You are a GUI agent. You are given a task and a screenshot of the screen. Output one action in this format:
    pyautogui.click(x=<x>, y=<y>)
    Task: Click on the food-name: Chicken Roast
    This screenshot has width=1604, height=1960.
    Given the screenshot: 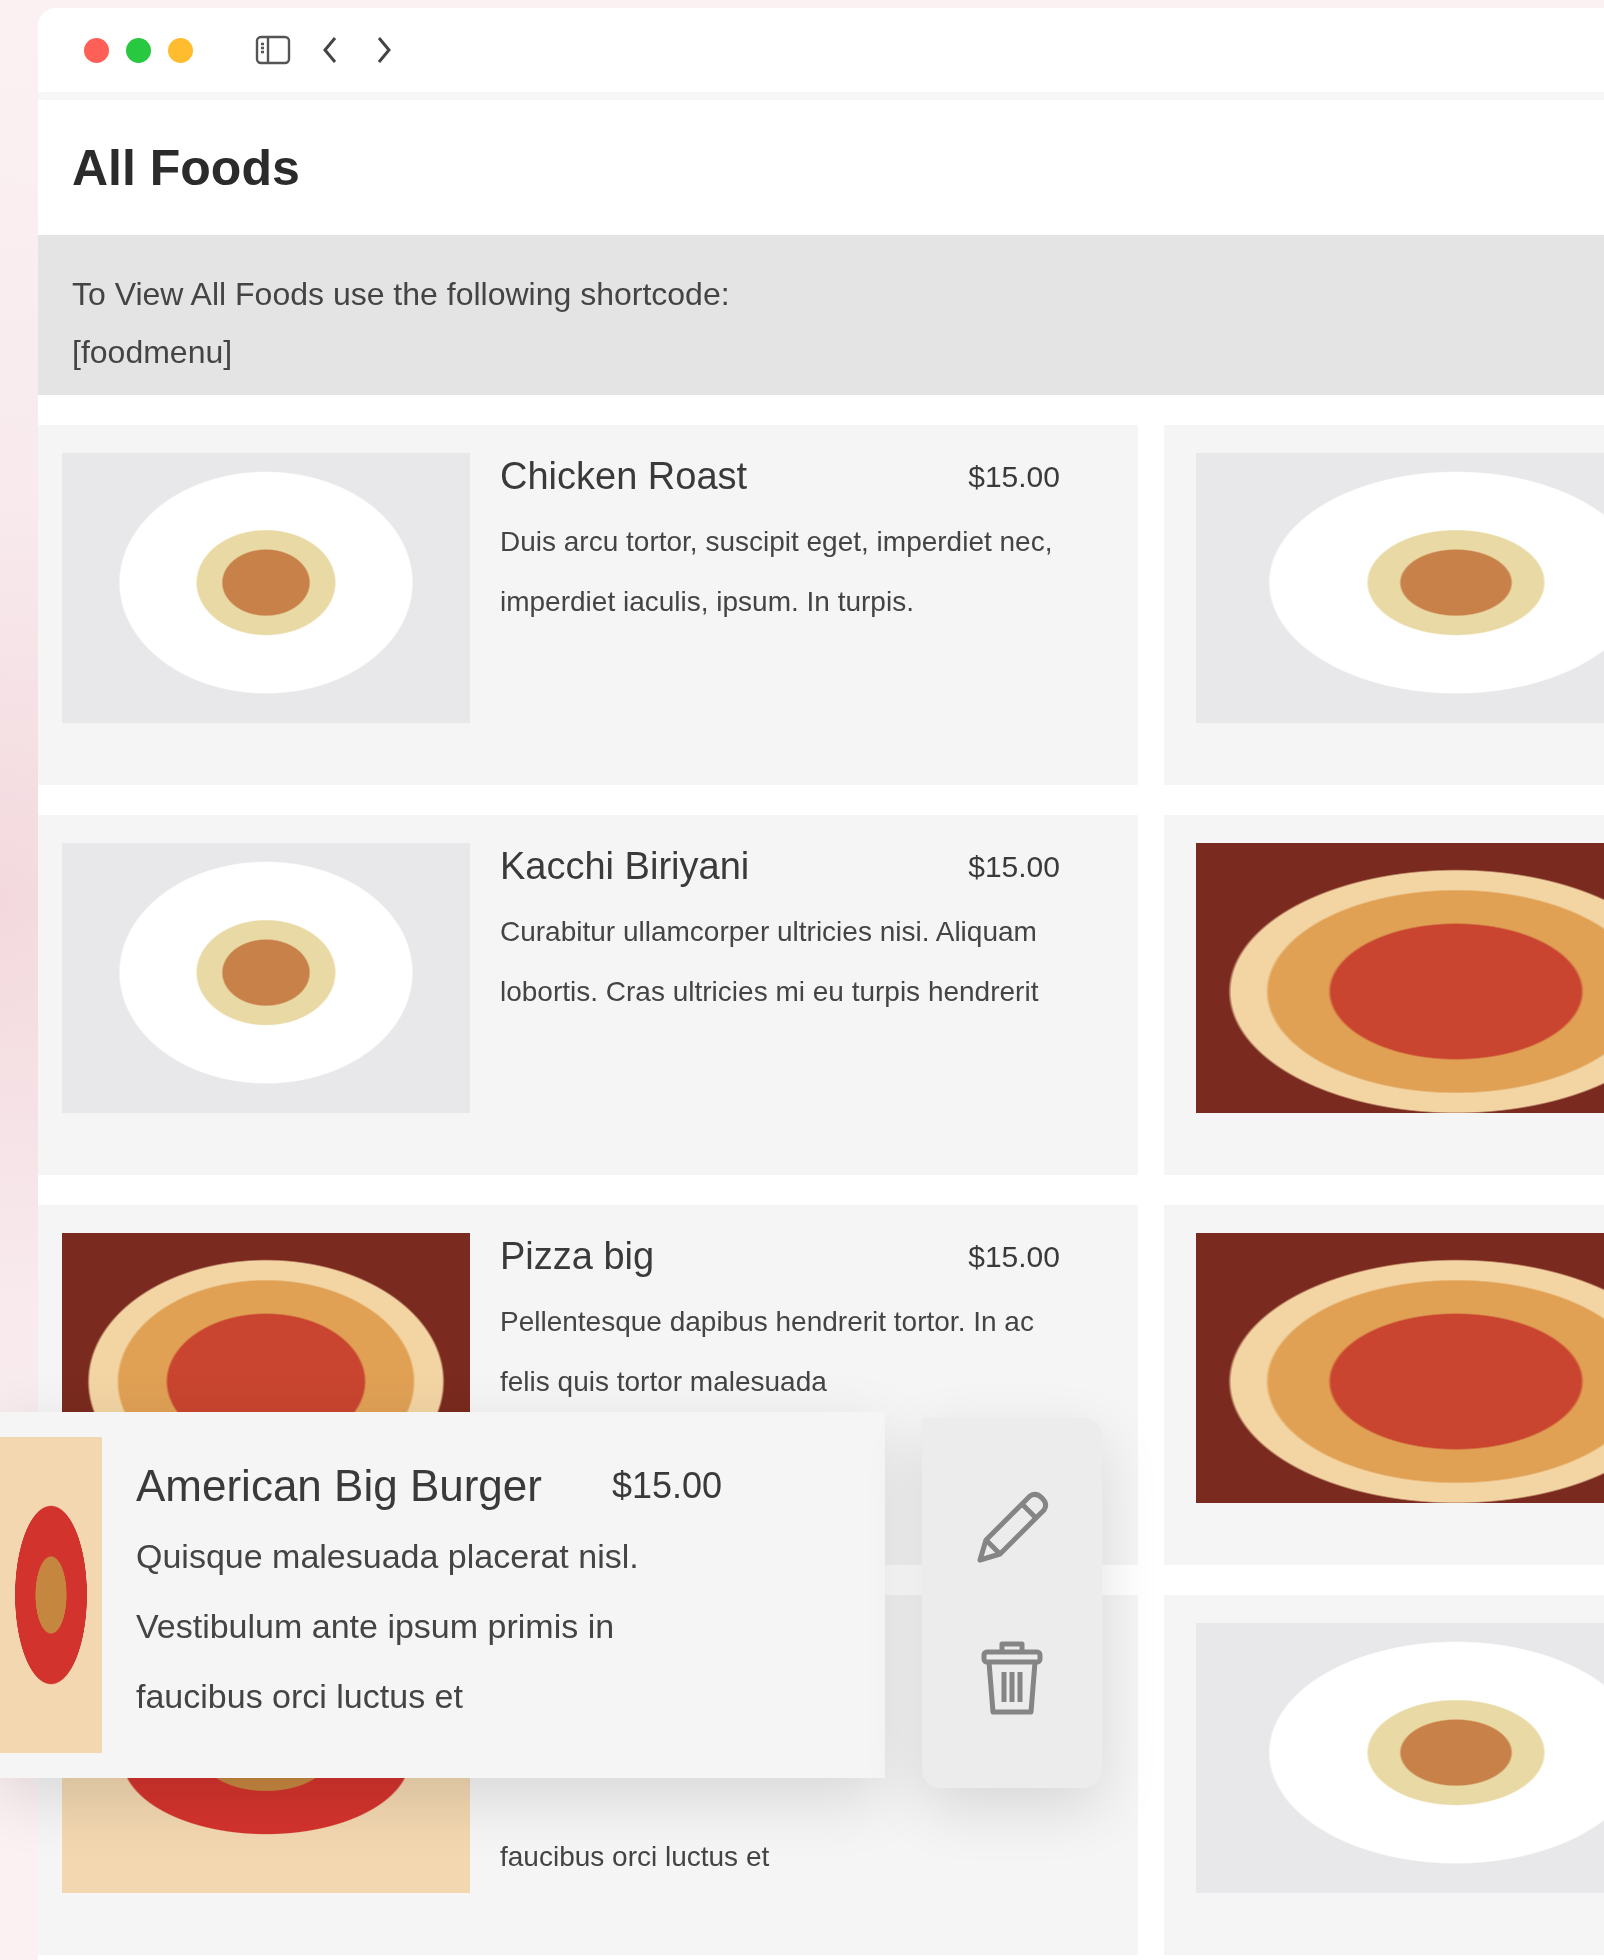 What is the action you would take?
    pyautogui.click(x=624, y=476)
    